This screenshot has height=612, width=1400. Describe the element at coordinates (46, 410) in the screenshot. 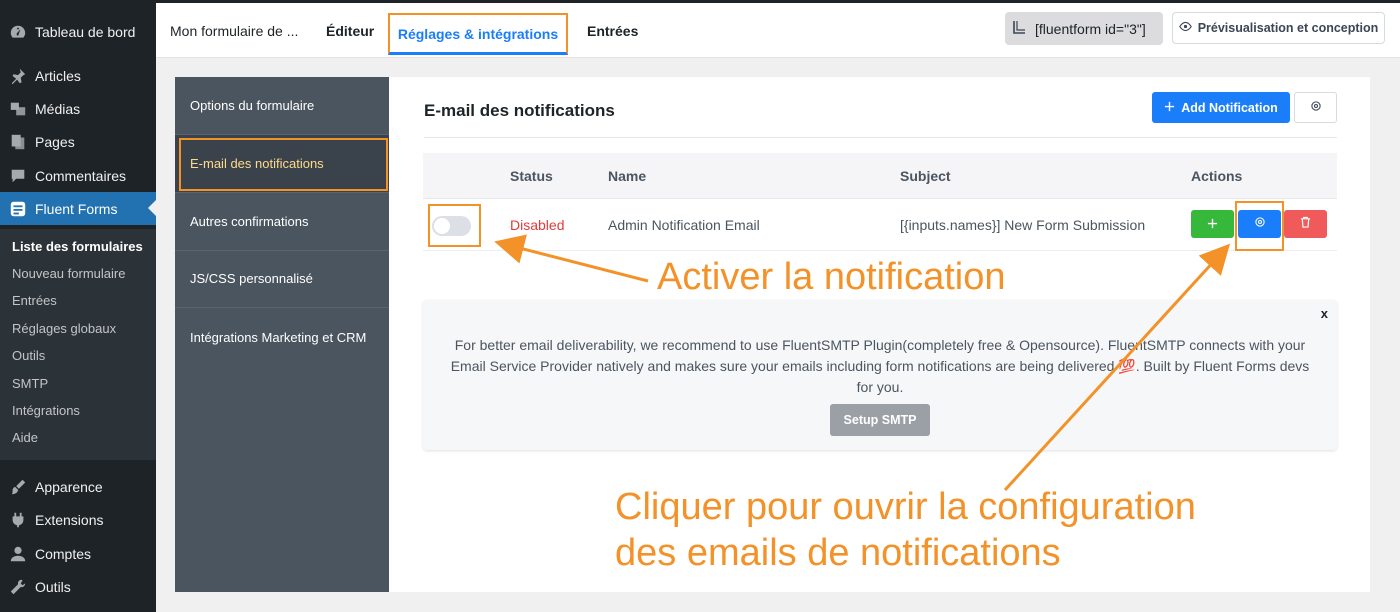

I see `submenu-integrations: Intégrations` at that location.